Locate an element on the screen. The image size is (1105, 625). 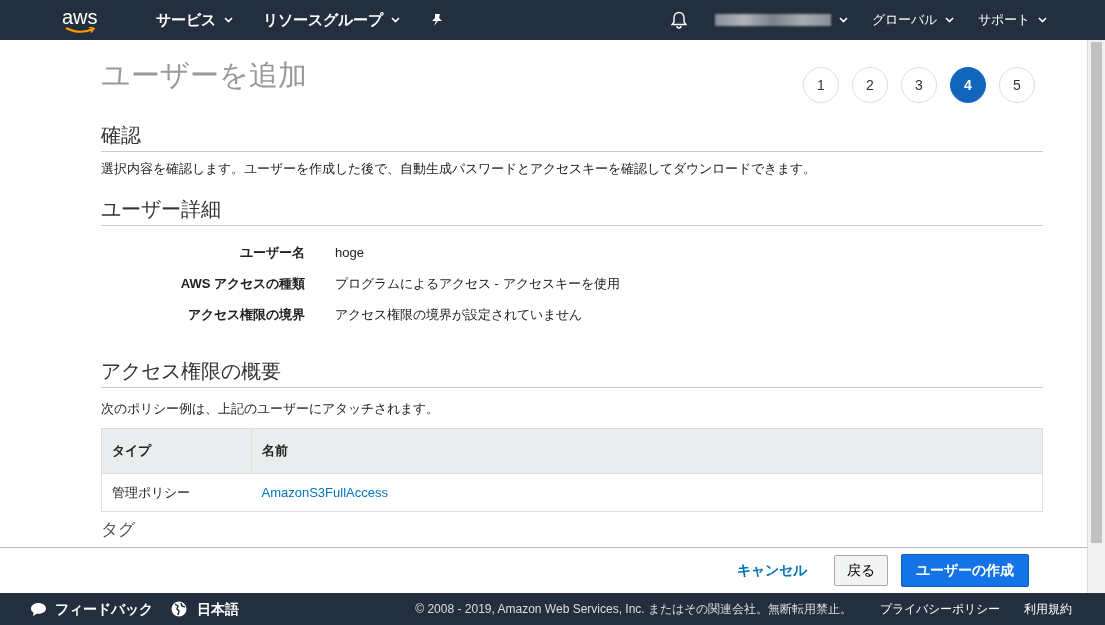
copyright-text: © 2008 - 2019, Amazon Web Services, Inc. またはその関連会社。無断転用禁止。 is located at coordinates (633, 609).